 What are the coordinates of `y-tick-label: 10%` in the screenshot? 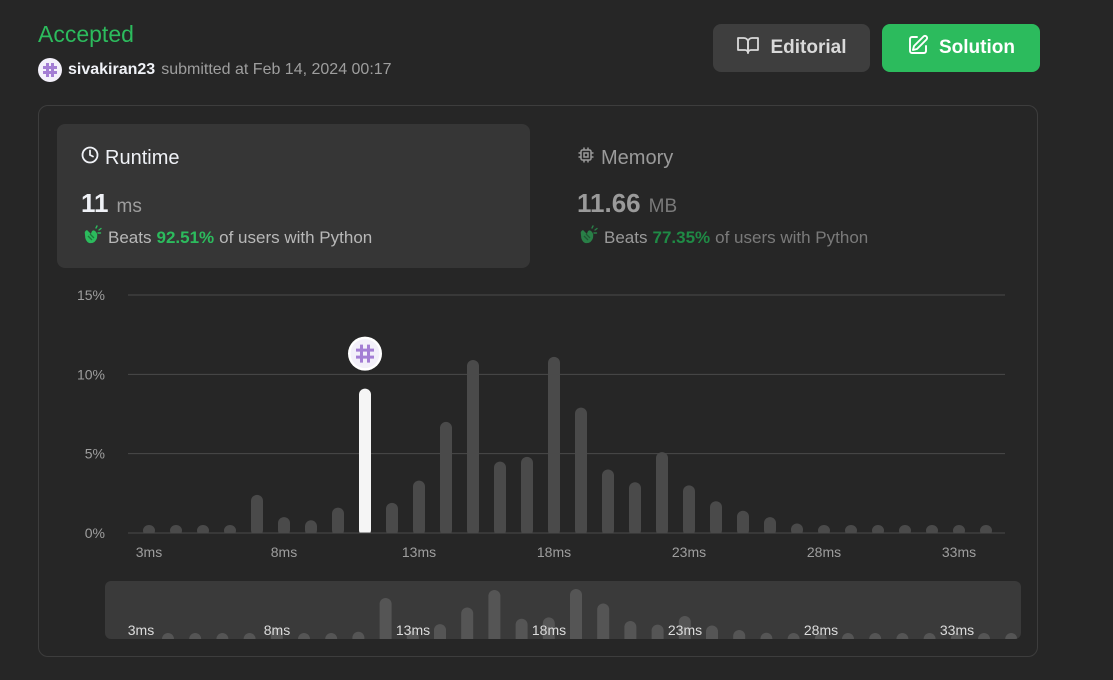 It's located at (91, 374).